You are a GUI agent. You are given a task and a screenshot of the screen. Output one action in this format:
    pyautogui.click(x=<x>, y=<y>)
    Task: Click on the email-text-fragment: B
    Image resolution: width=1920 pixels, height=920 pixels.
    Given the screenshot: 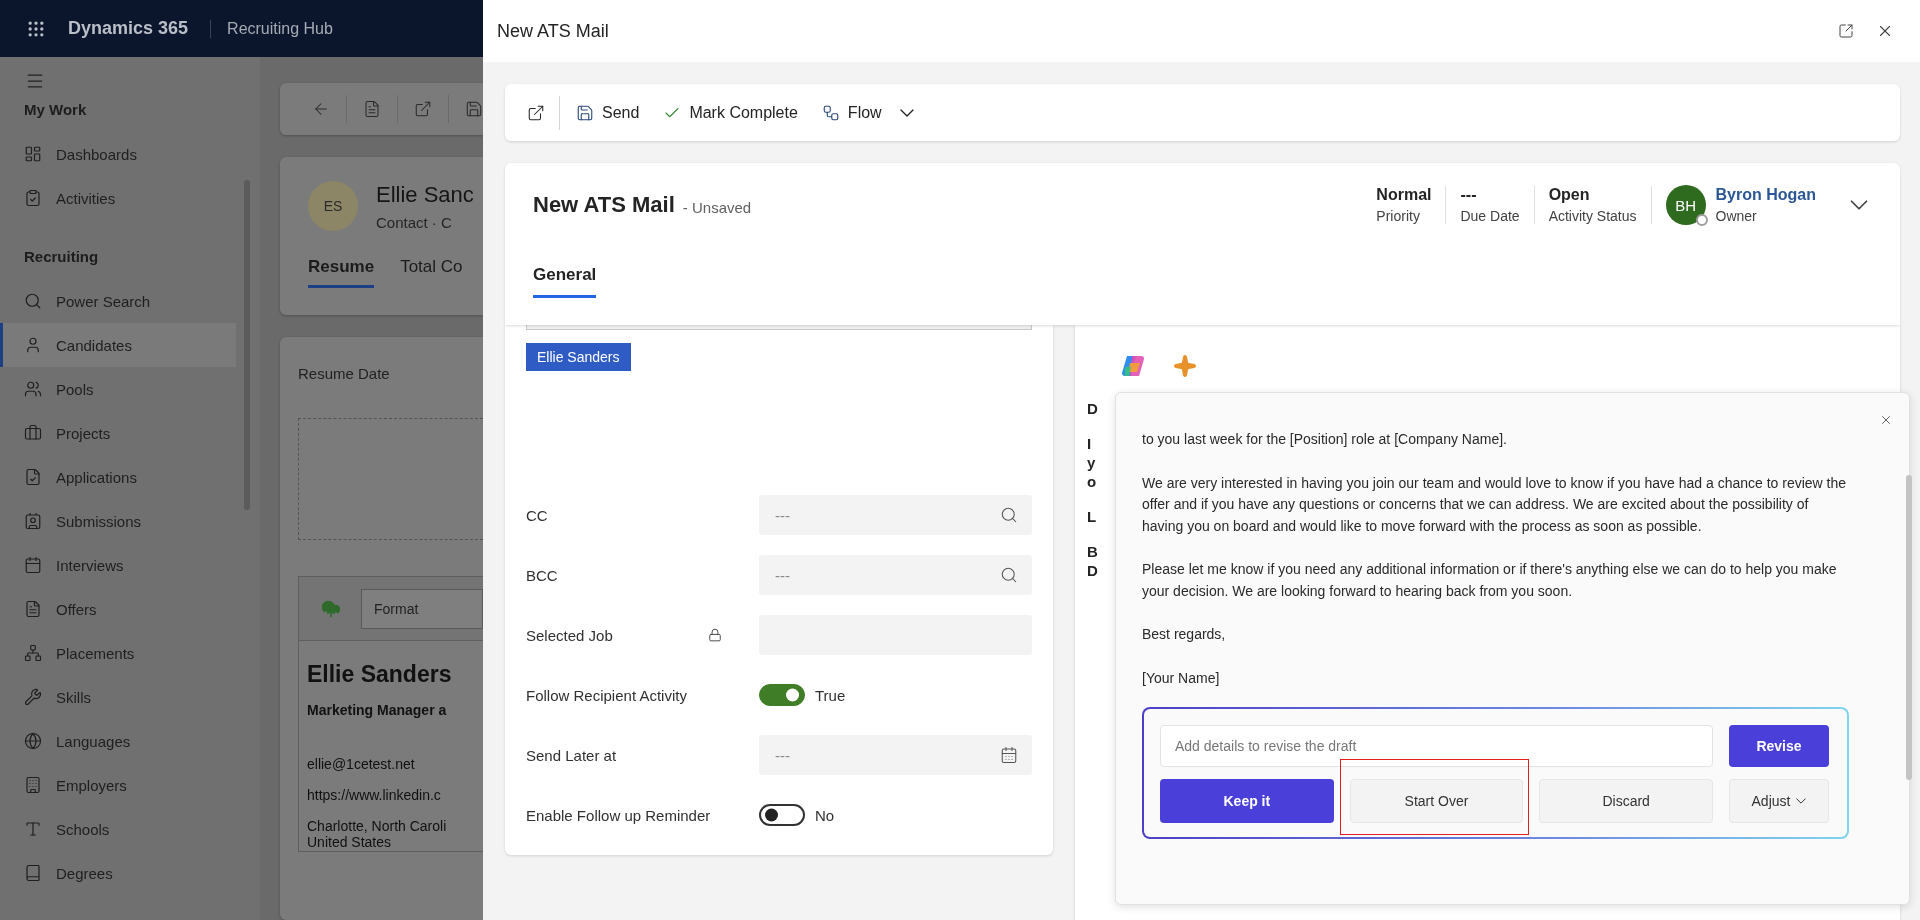 What is the action you would take?
    pyautogui.click(x=1093, y=551)
    